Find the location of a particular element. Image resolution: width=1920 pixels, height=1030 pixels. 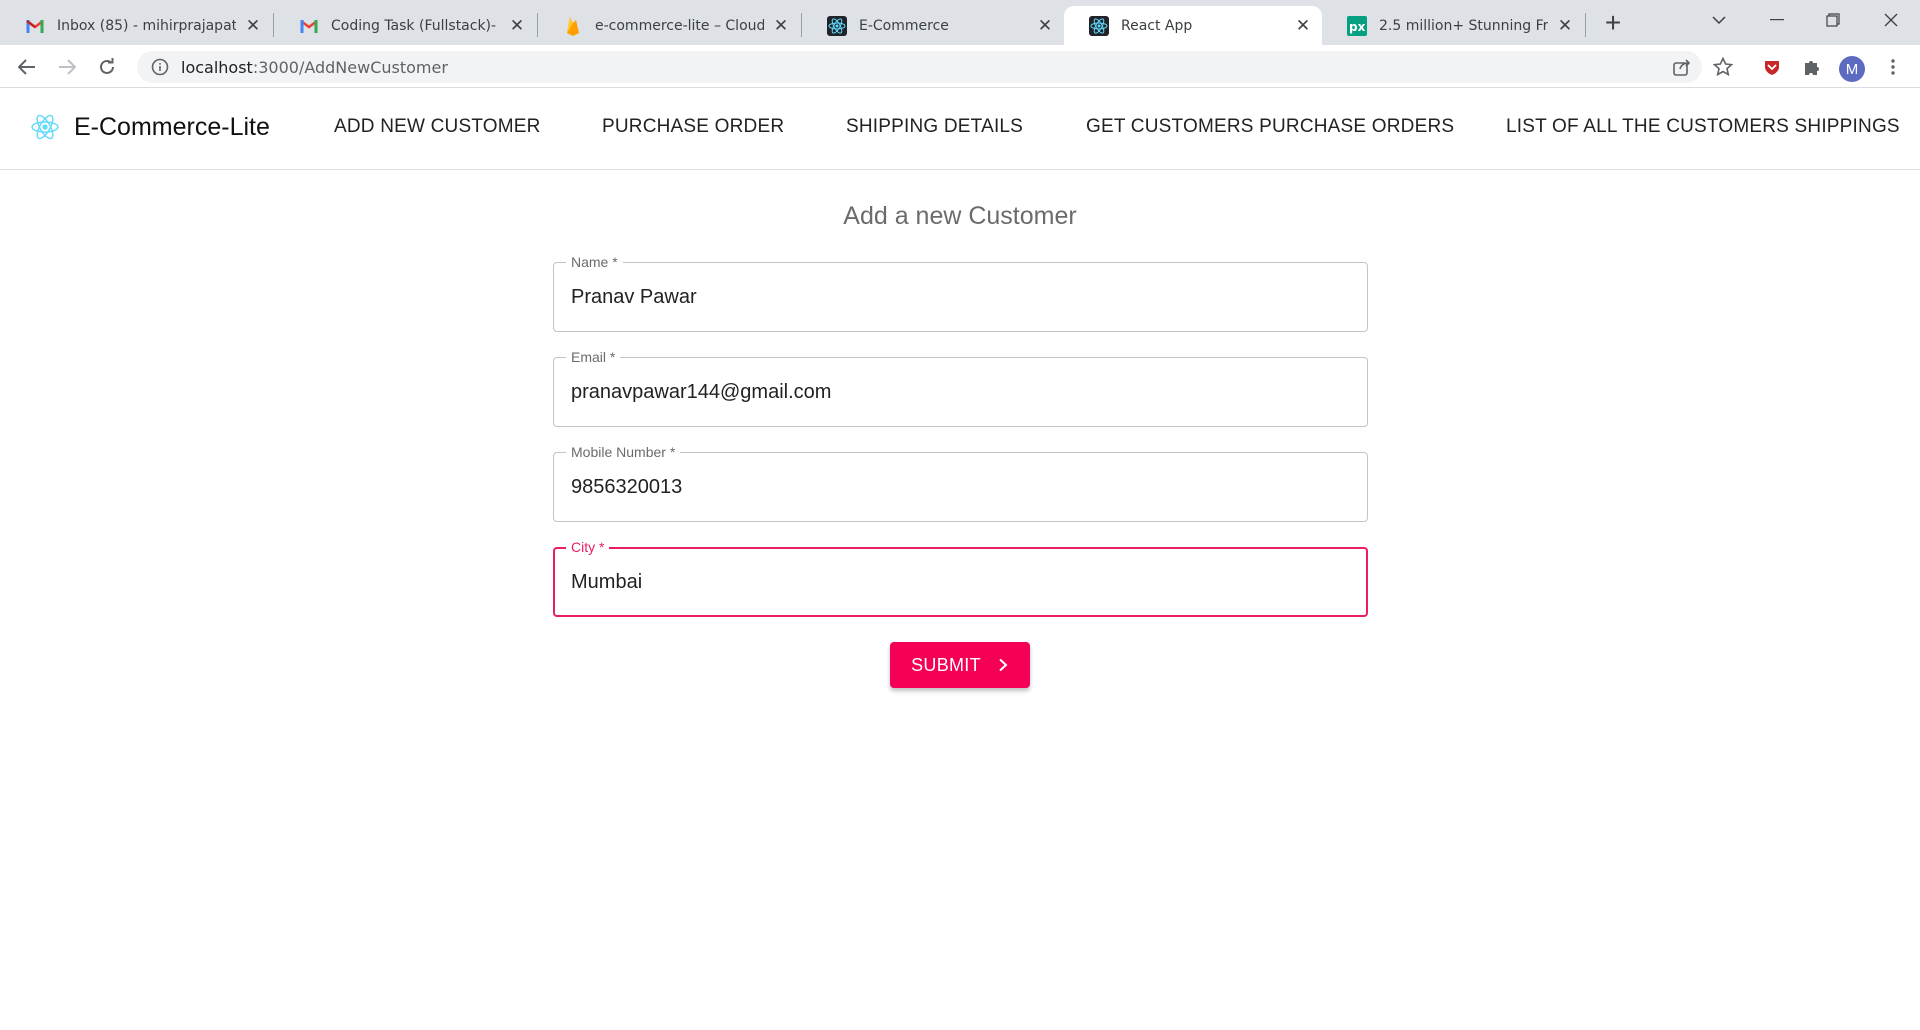

back-arrow-icon is located at coordinates (27, 67).